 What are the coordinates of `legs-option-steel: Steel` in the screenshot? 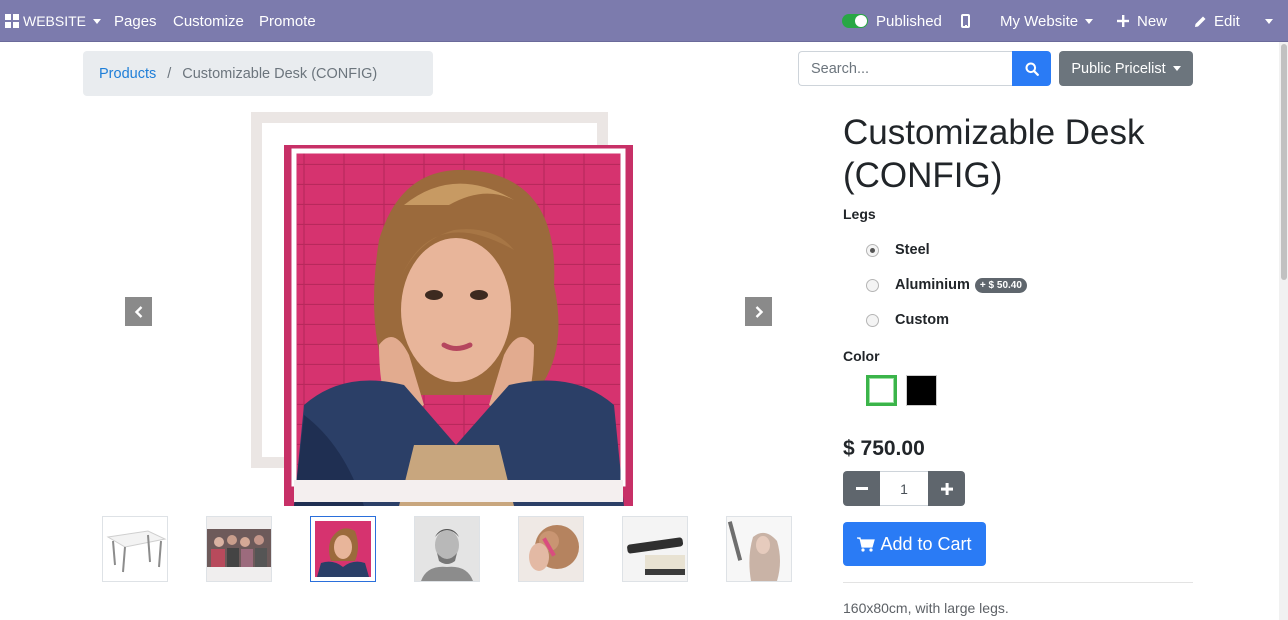 It's located at (898, 250).